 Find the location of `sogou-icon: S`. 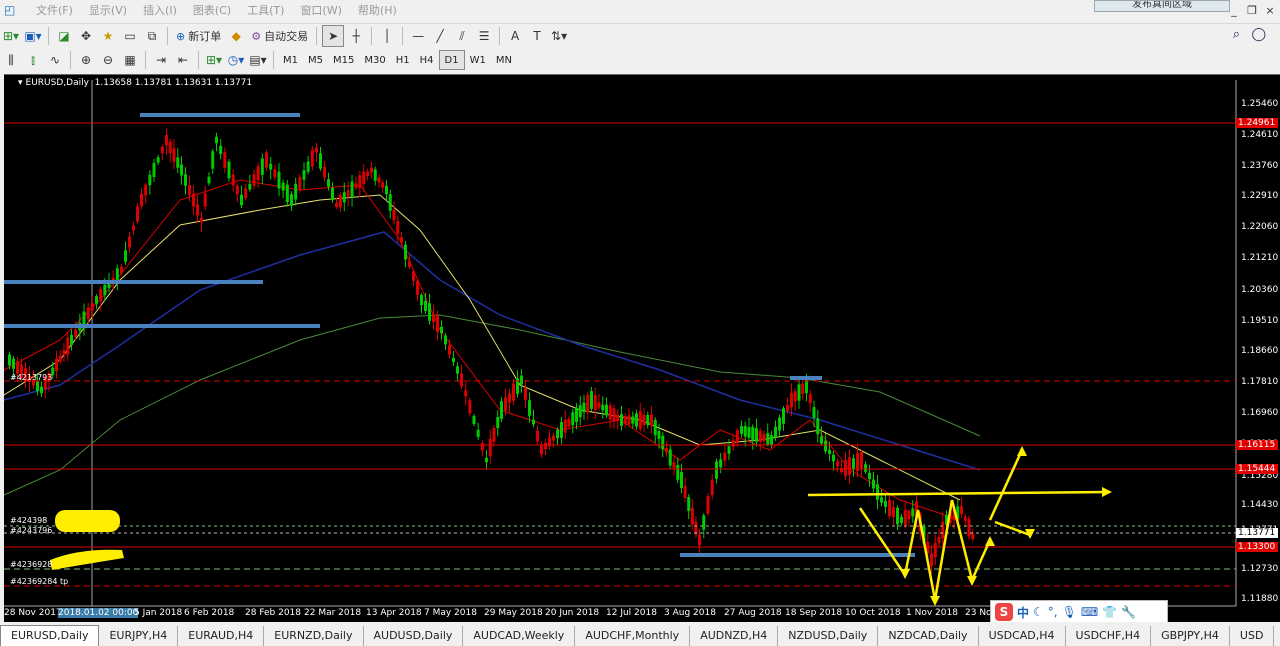

sogou-icon: S is located at coordinates (1004, 612).